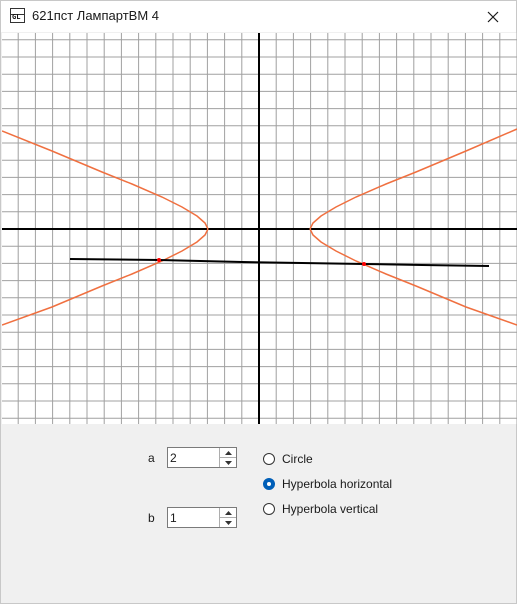  I want to click on radio-hyperbola-vertical: Hyperbola vertical, so click(320, 509).